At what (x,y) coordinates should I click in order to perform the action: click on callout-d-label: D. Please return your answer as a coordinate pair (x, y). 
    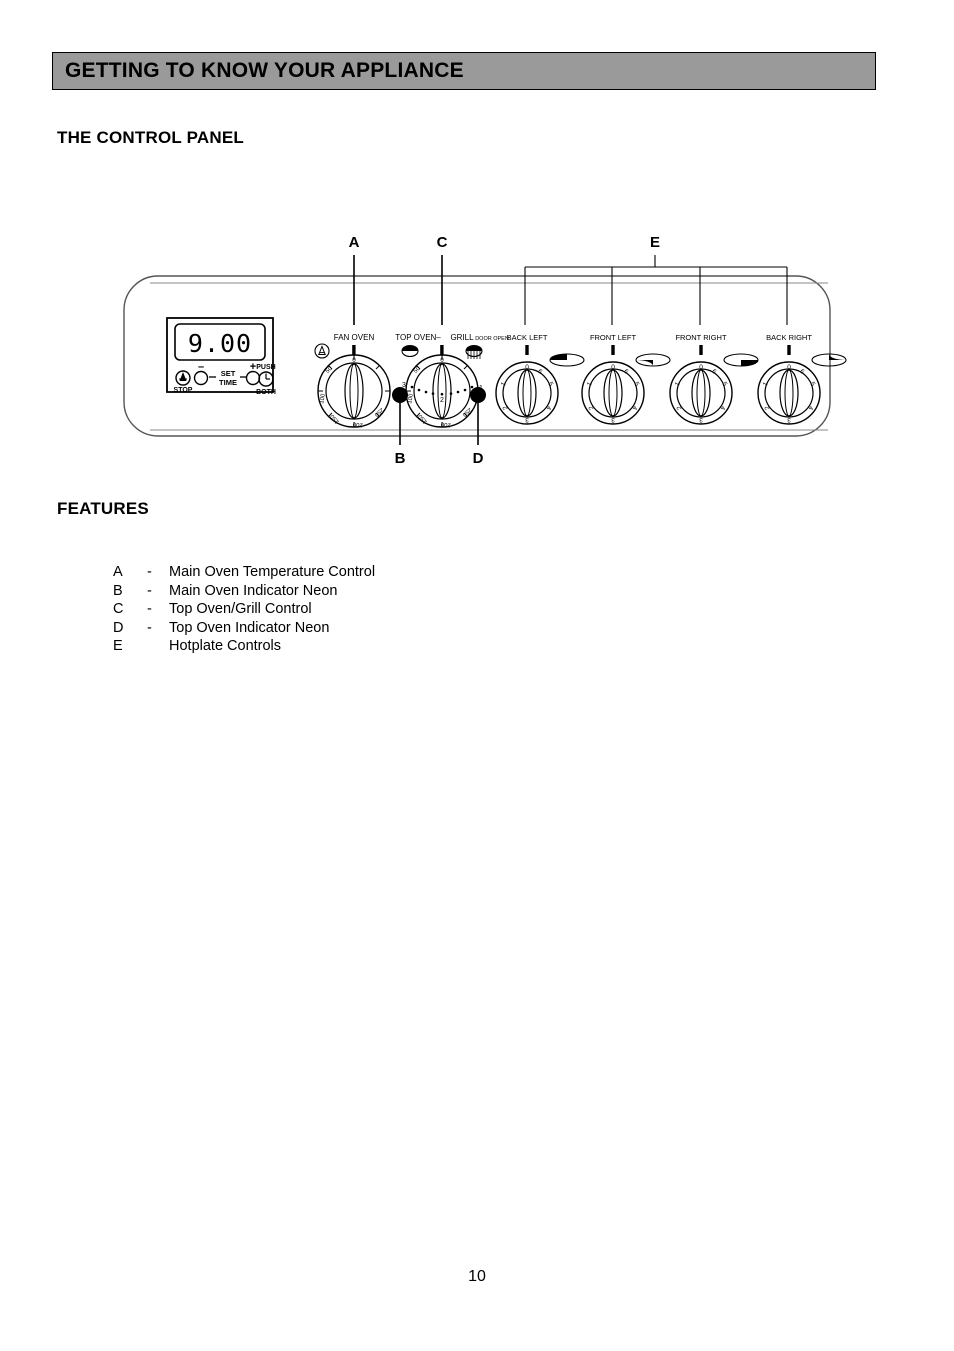
    Looking at the image, I should click on (478, 458).